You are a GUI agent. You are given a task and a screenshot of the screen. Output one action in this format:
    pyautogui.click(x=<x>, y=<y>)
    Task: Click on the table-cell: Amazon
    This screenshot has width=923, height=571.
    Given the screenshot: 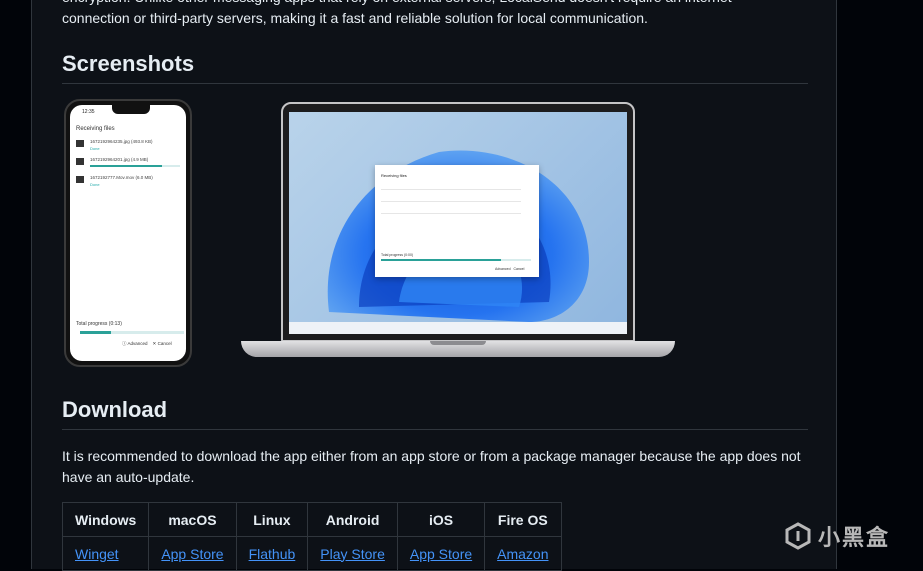 What is the action you would take?
    pyautogui.click(x=523, y=553)
    